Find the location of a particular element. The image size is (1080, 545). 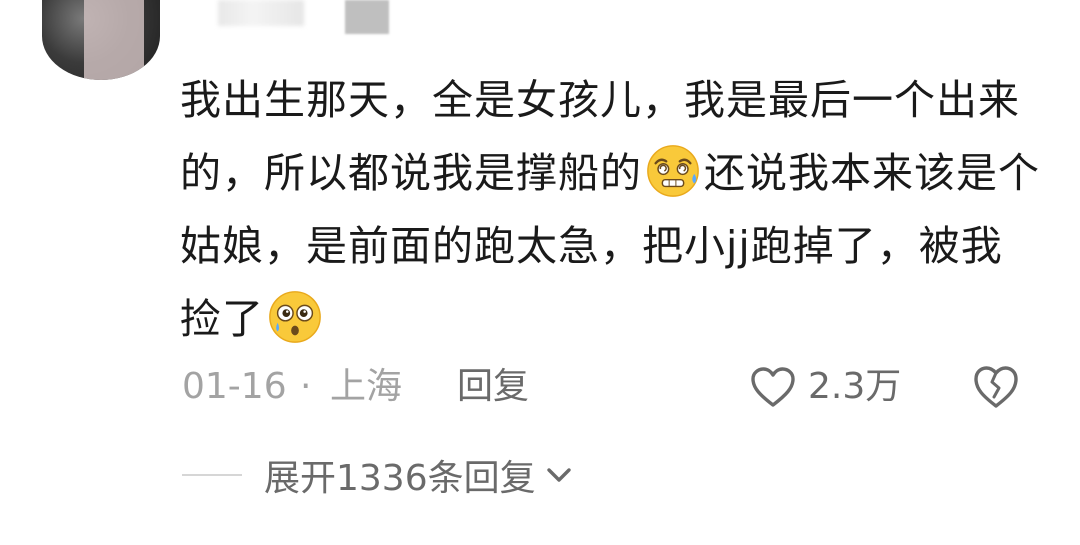

like-count: 2.3万 is located at coordinates (855, 386).